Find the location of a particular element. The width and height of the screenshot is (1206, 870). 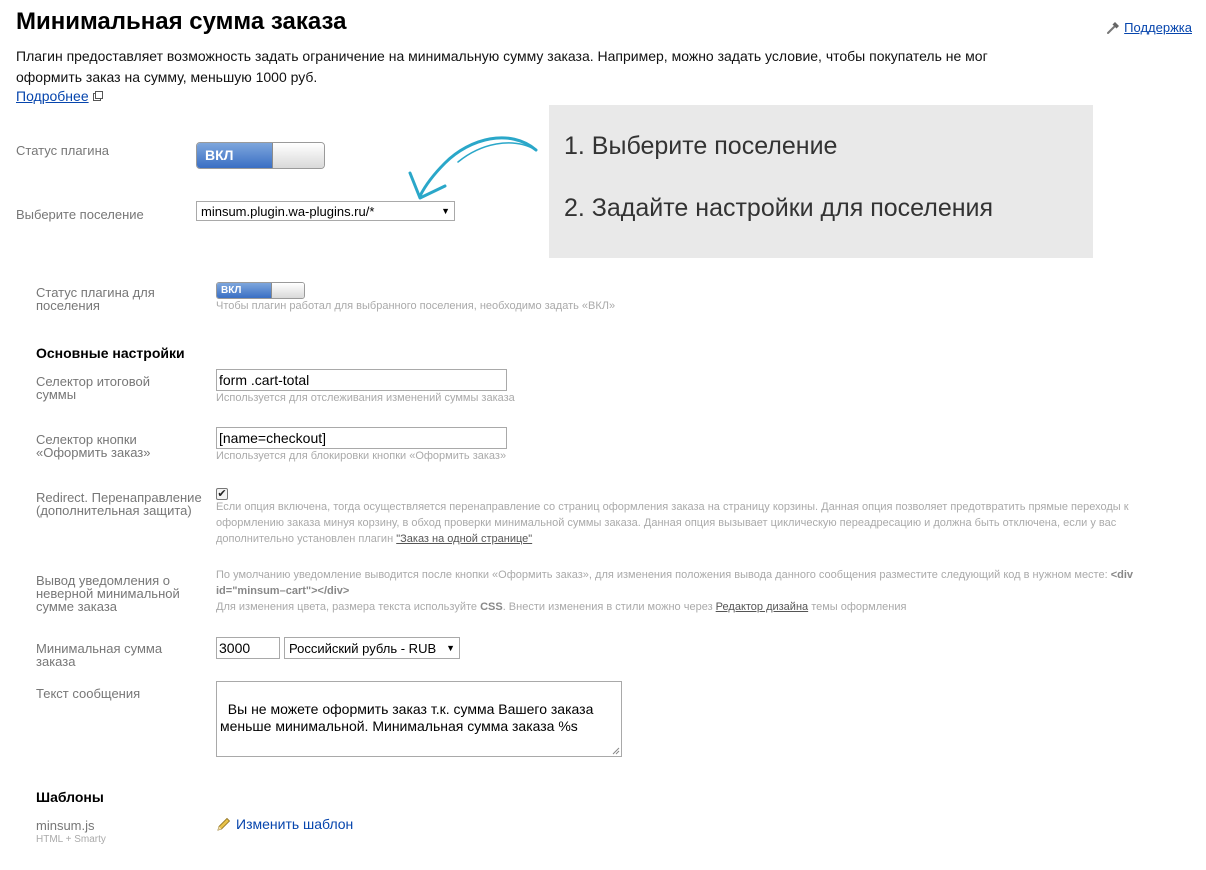

resize-grip-icon is located at coordinates (616, 751).